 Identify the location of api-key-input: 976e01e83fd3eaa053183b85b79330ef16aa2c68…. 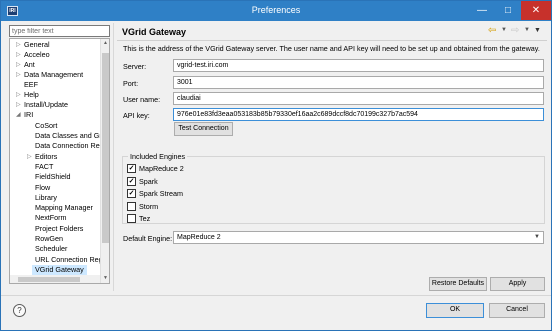
(358, 114).